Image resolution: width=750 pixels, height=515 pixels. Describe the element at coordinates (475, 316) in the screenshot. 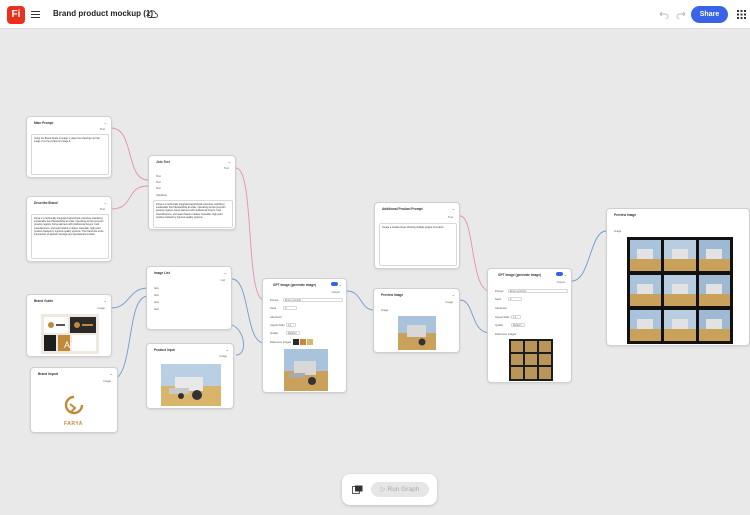

I see `wire-preview1-to-gpt2-ref` at that location.